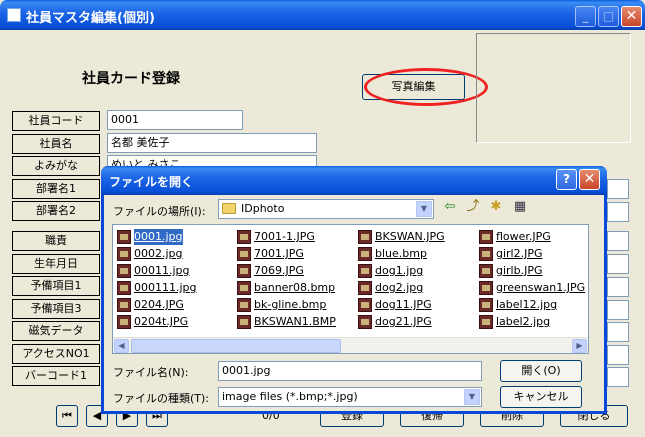  Describe the element at coordinates (56, 121) in the screenshot. I see `label-employee-code: 社員コード` at that location.